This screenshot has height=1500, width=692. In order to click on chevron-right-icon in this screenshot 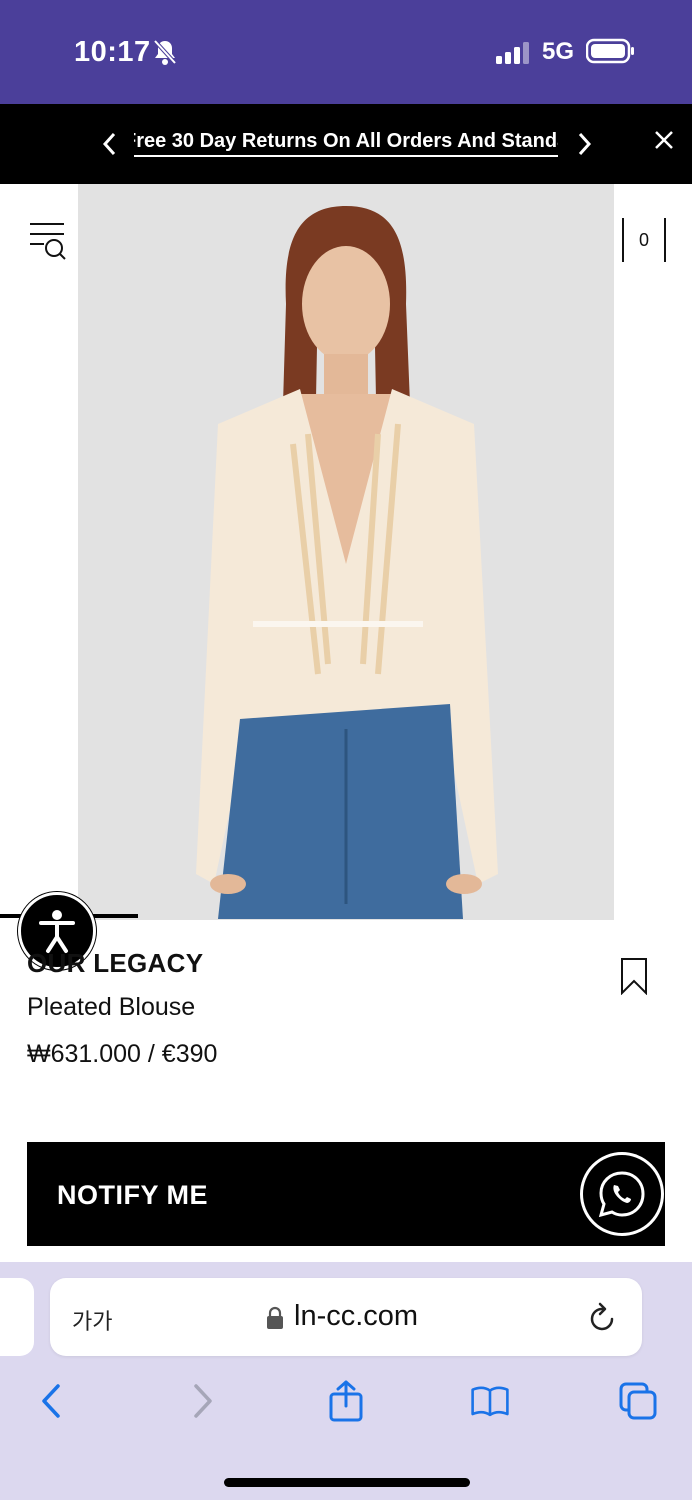, I will do `click(584, 144)`.